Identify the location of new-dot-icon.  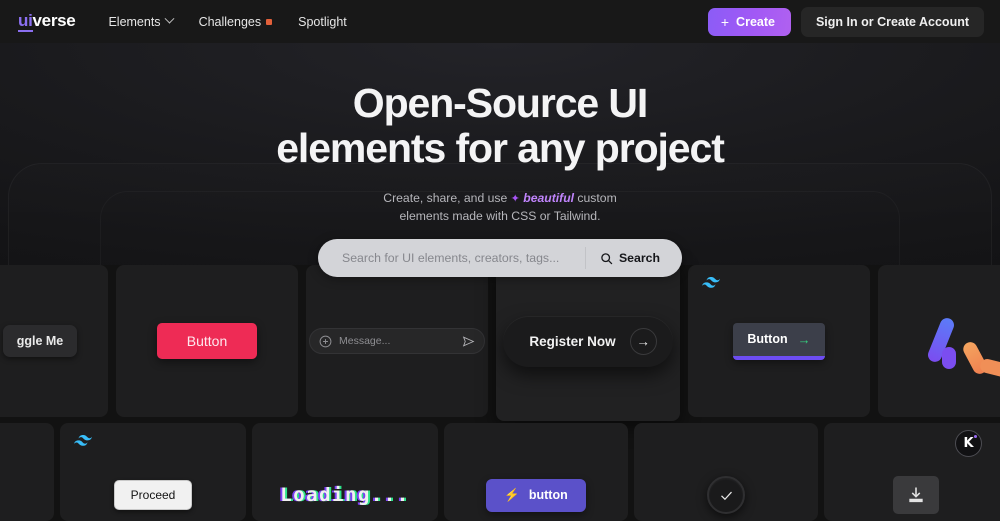
(269, 21).